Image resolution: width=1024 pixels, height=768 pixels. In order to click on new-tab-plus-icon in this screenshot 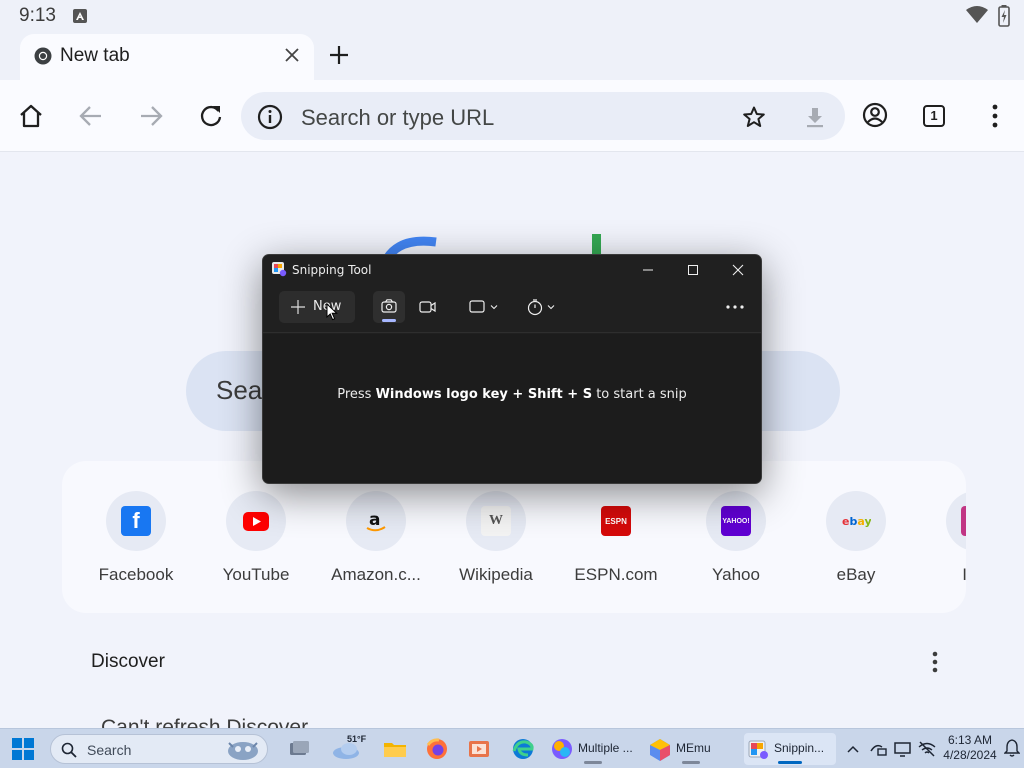, I will do `click(339, 57)`.